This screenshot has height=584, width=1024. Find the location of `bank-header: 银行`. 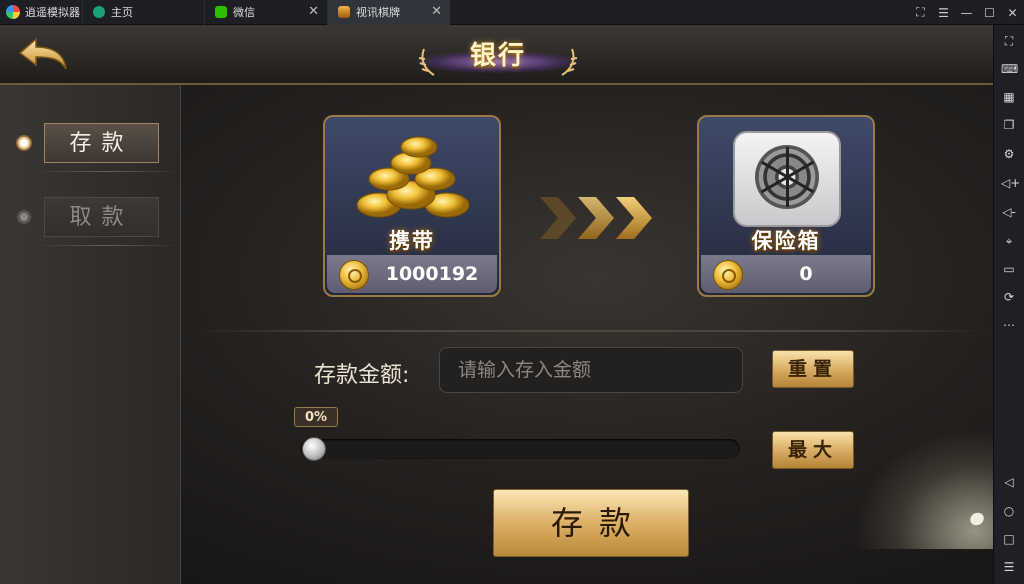

bank-header: 银行 is located at coordinates (496, 55).